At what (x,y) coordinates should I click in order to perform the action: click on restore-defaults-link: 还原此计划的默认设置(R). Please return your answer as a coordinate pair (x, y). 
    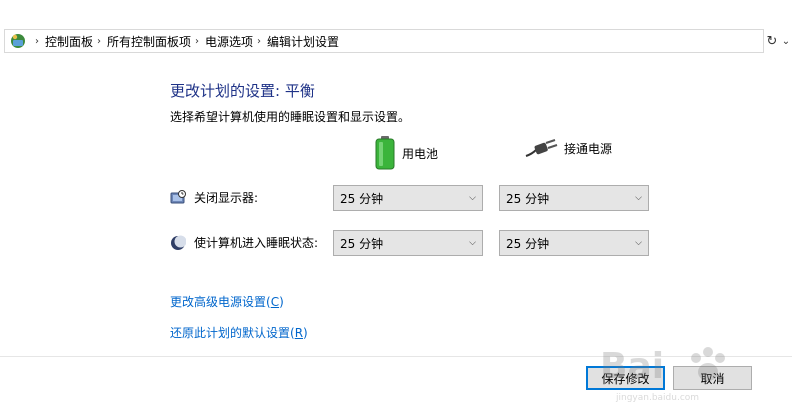
    Looking at the image, I should click on (239, 332).